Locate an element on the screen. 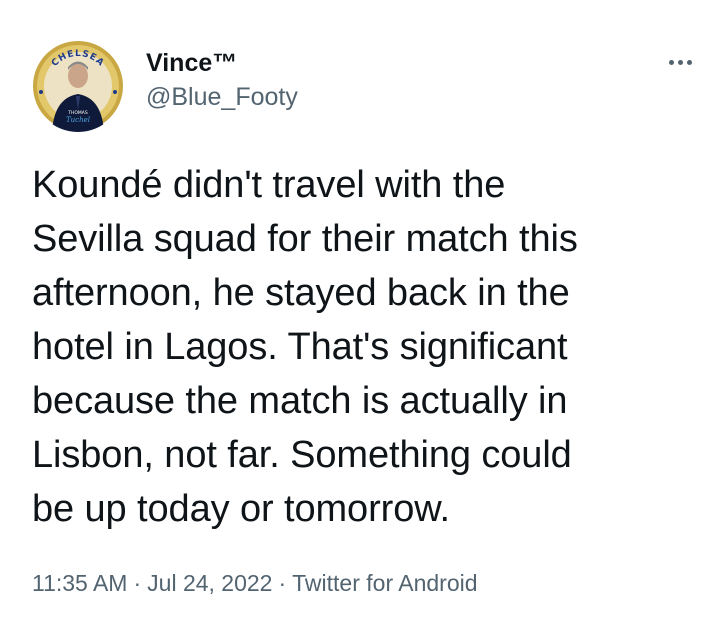 The height and width of the screenshot is (630, 720). display-name: Vince™ is located at coordinates (222, 63).